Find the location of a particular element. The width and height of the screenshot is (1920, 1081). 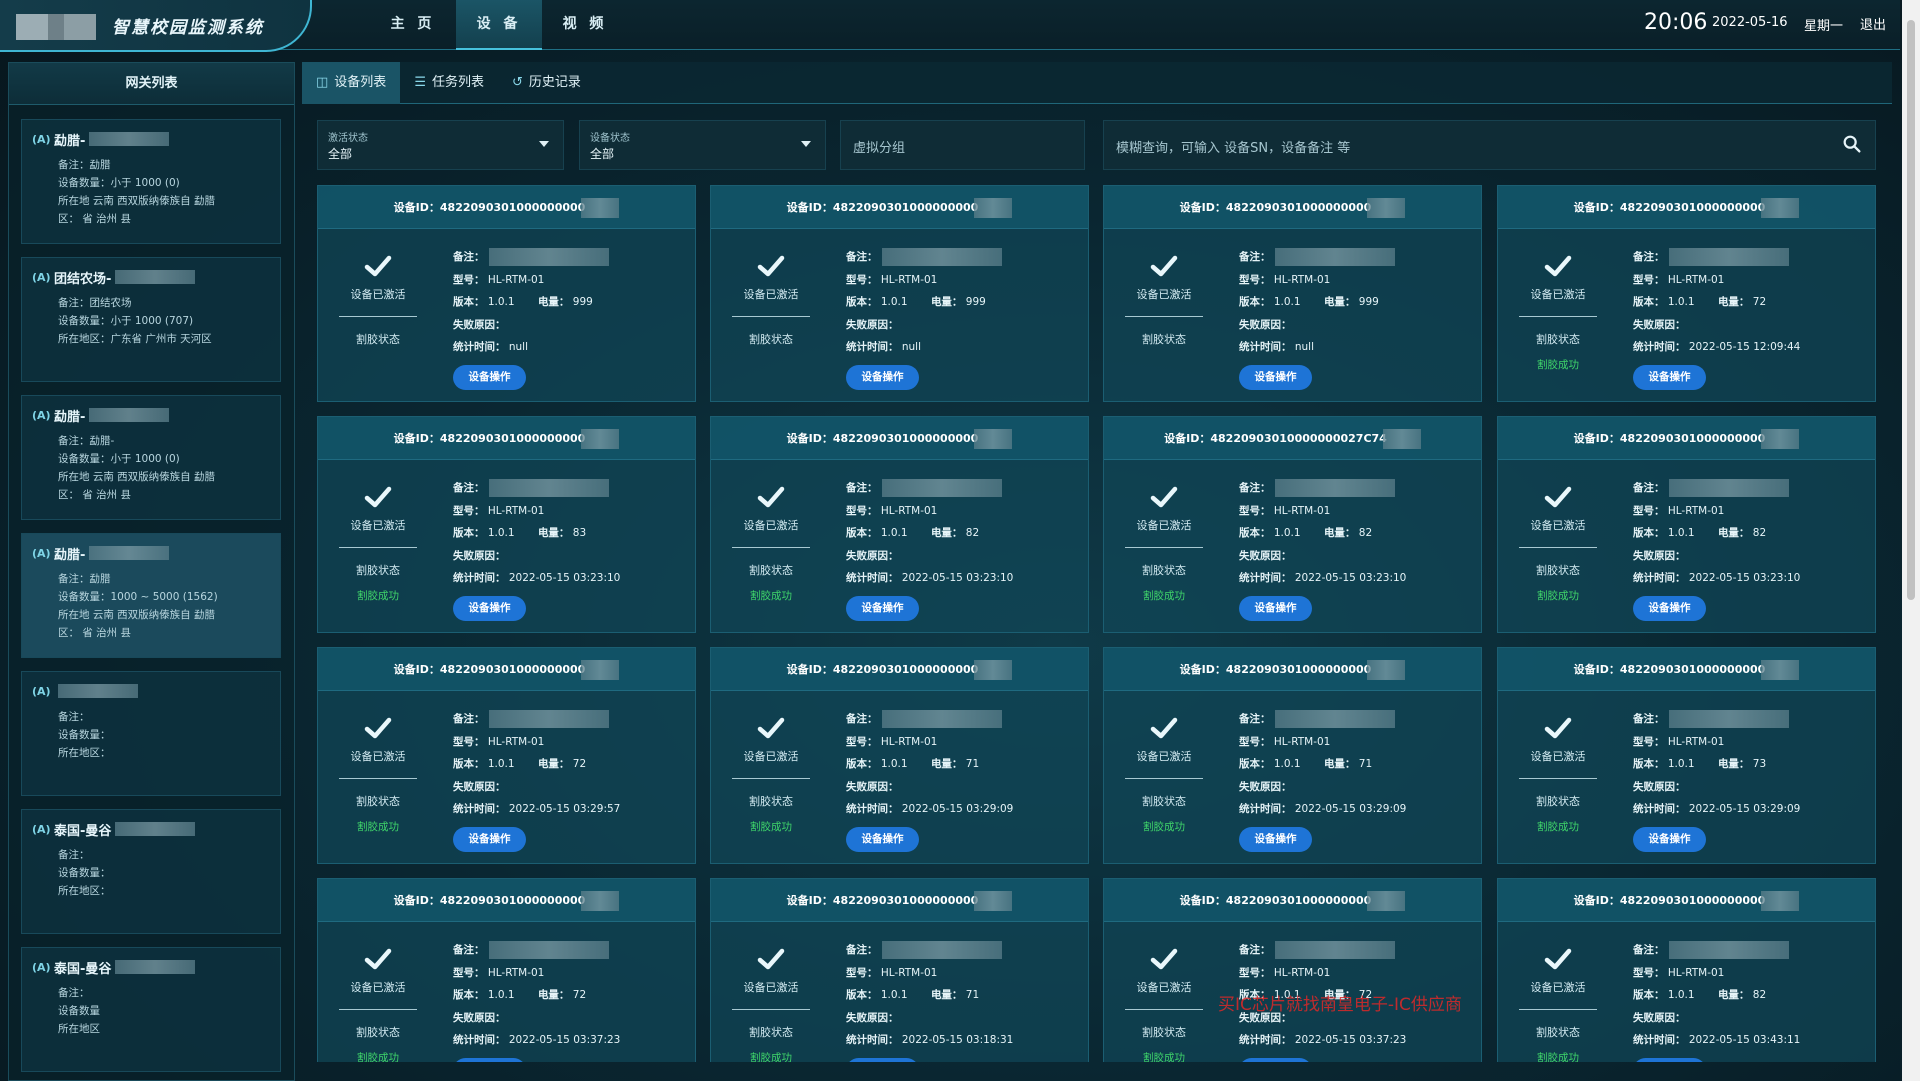

battery-value: 72 is located at coordinates (579, 995).